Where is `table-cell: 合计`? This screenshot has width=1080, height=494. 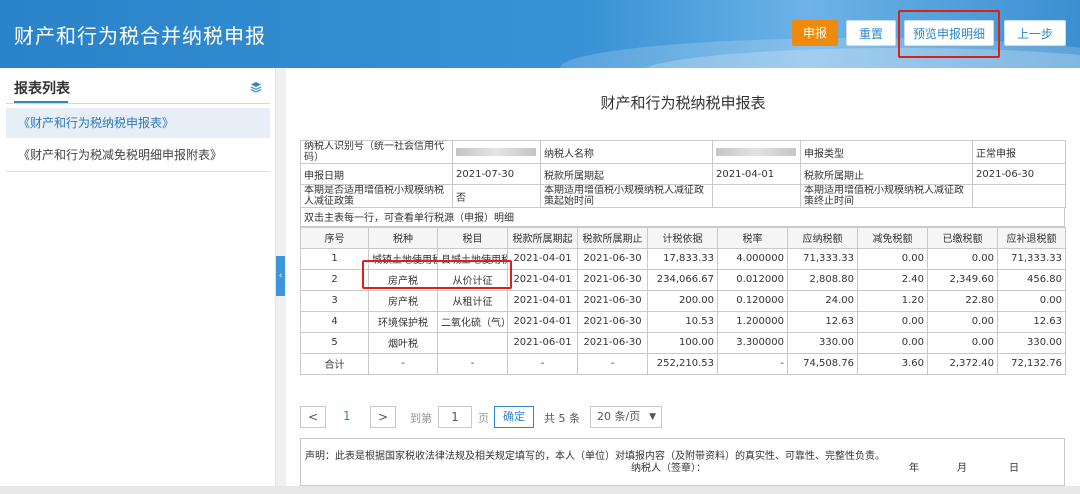
table-cell: 合计 is located at coordinates (334, 363).